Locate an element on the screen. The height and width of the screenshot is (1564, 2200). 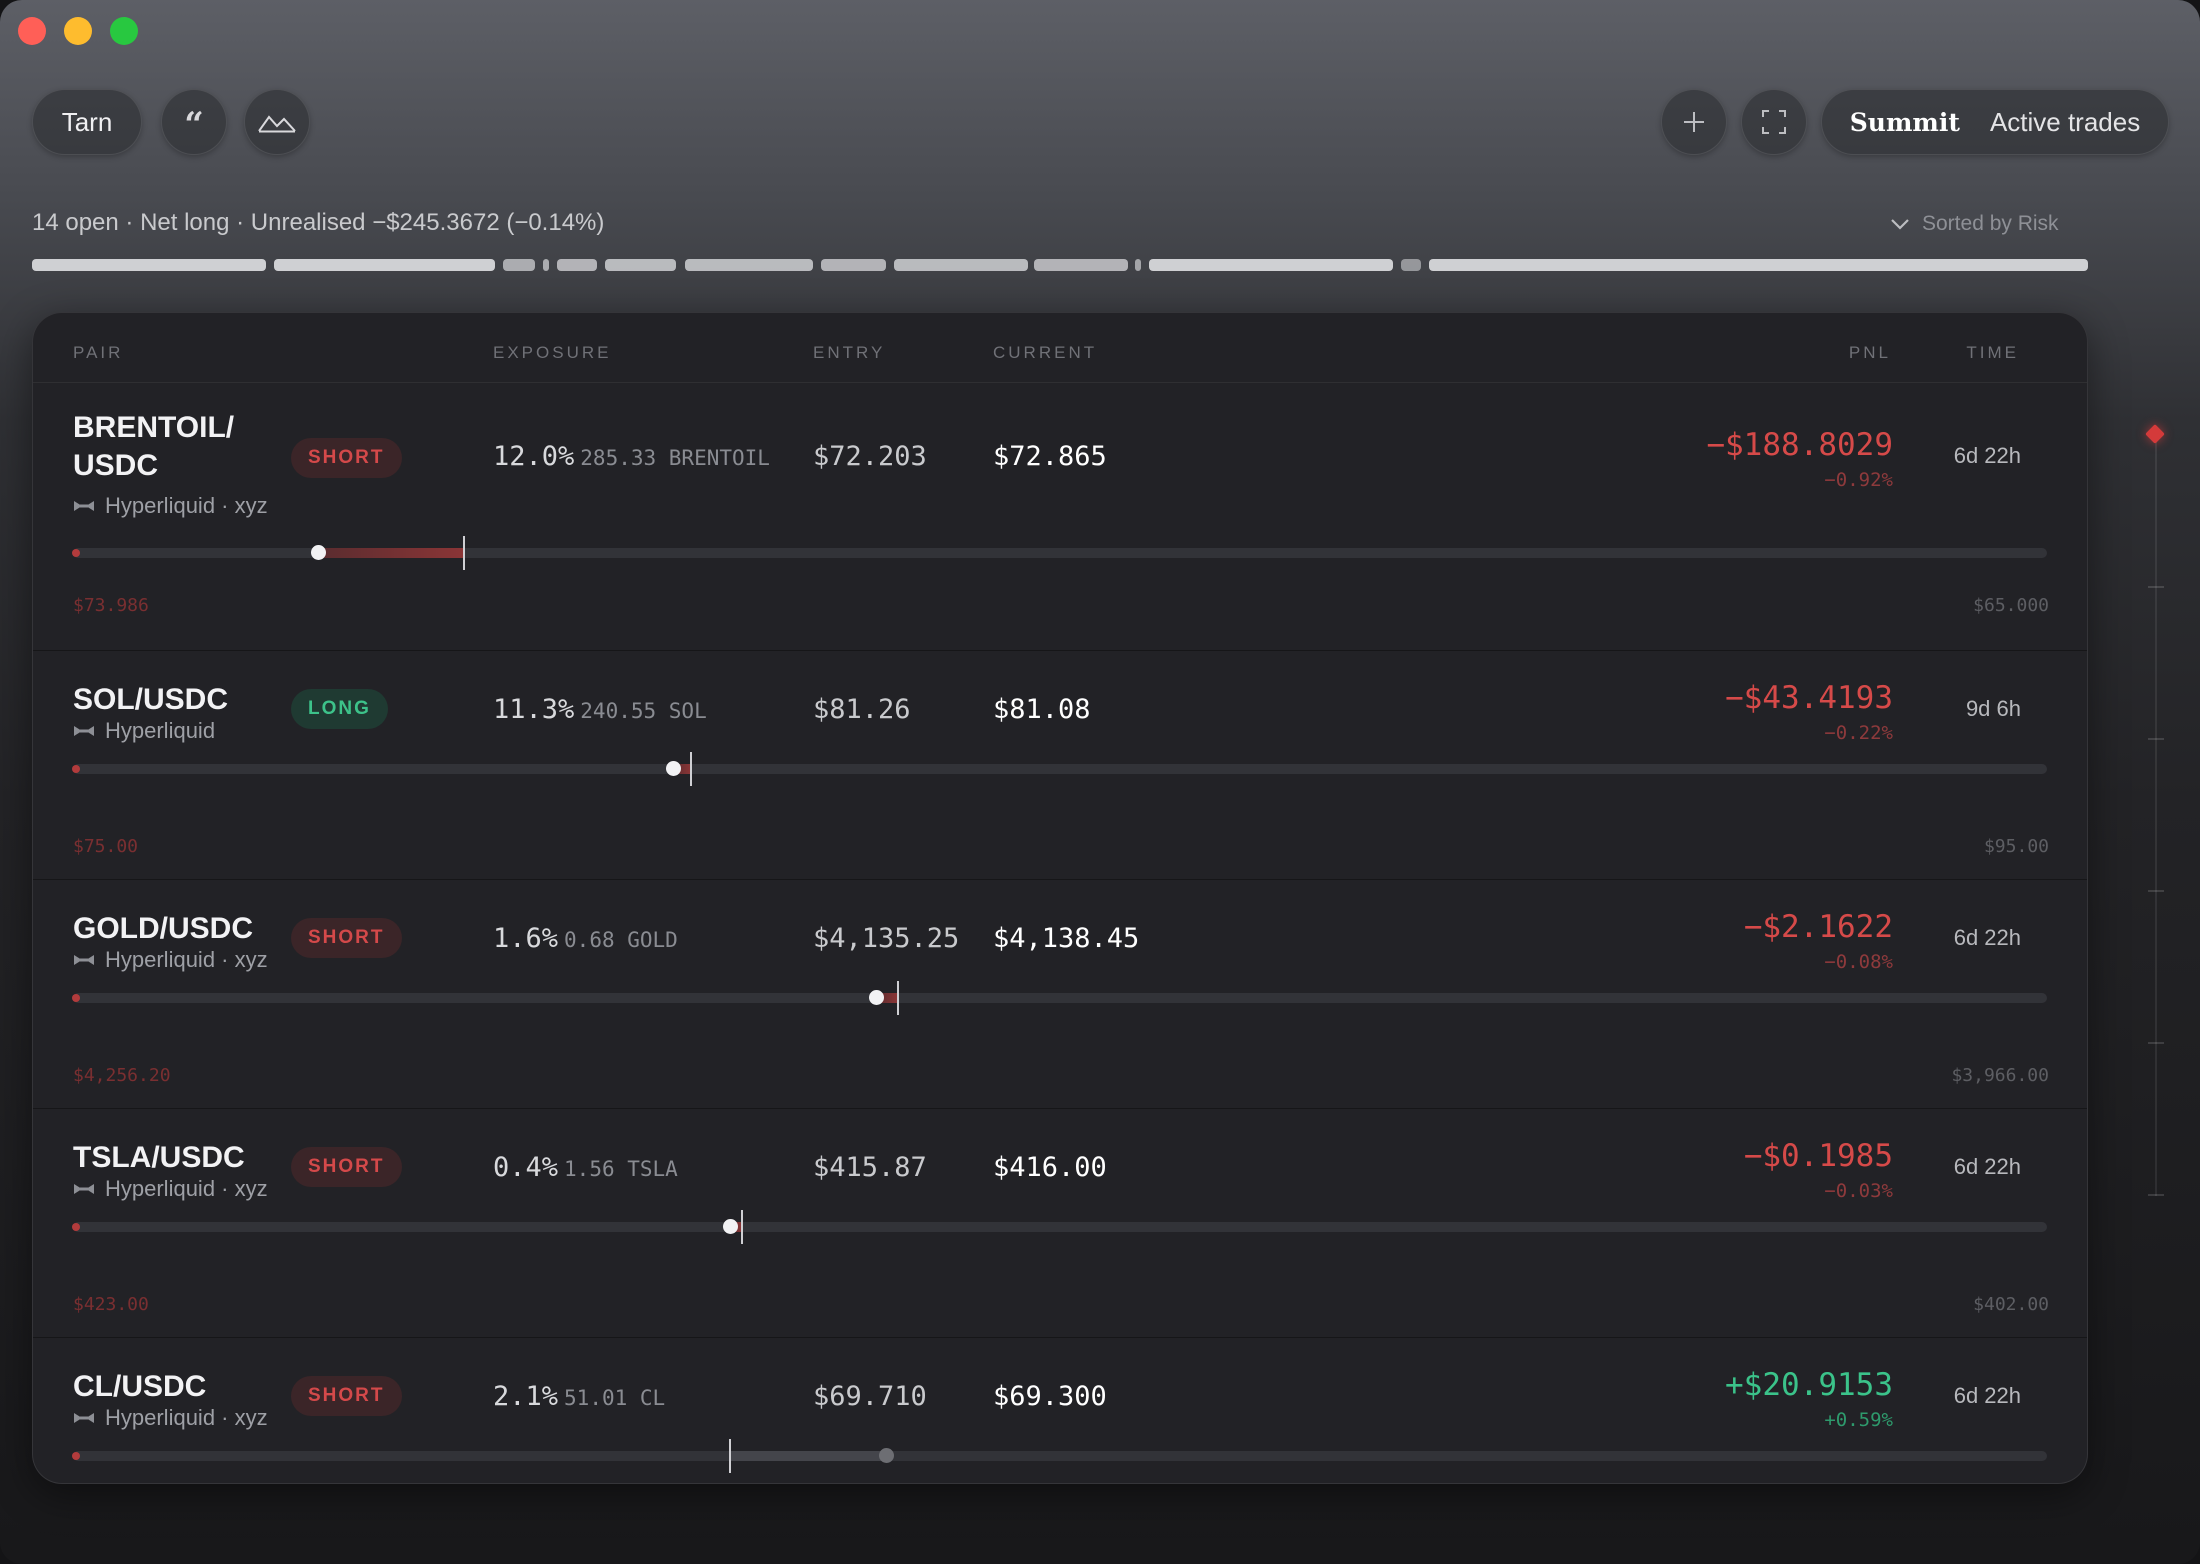
pnl-percent: −0.03% is located at coordinates (1858, 1191).